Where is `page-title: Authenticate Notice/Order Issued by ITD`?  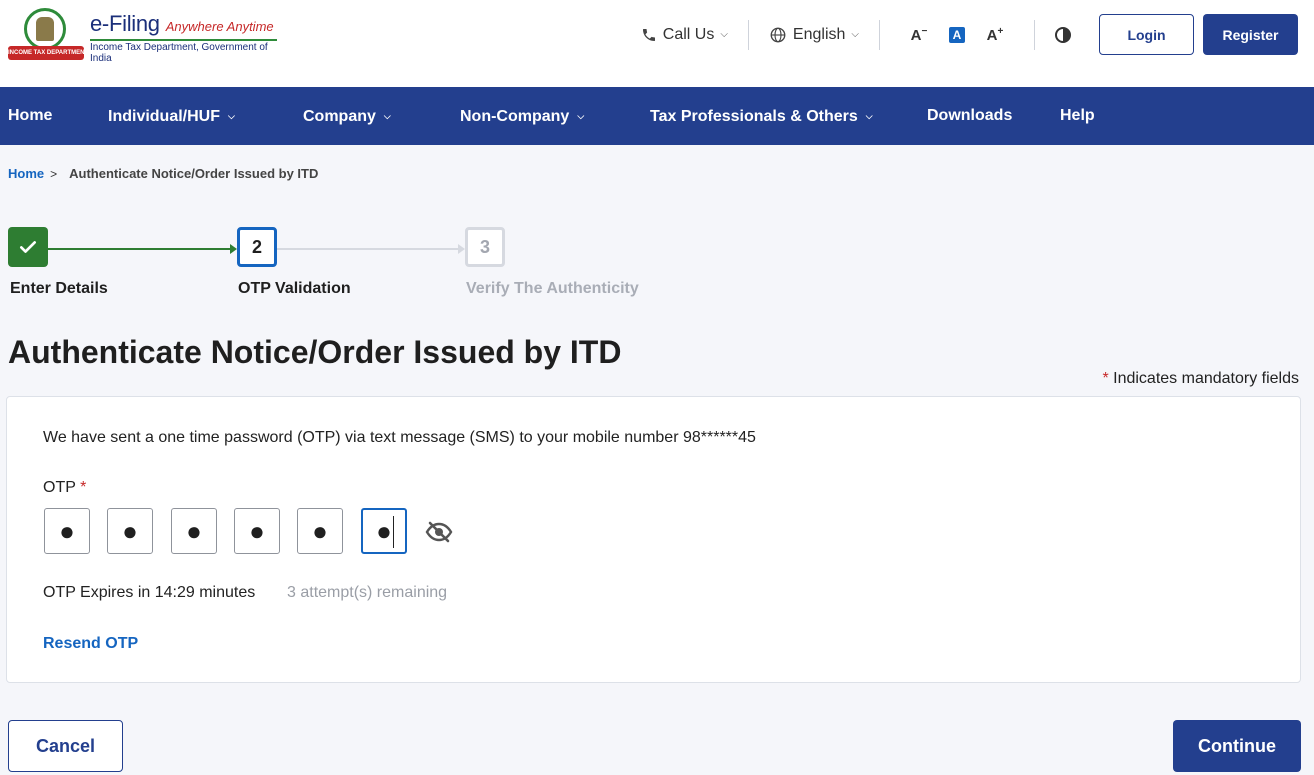
page-title: Authenticate Notice/Order Issued by ITD is located at coordinates (315, 352).